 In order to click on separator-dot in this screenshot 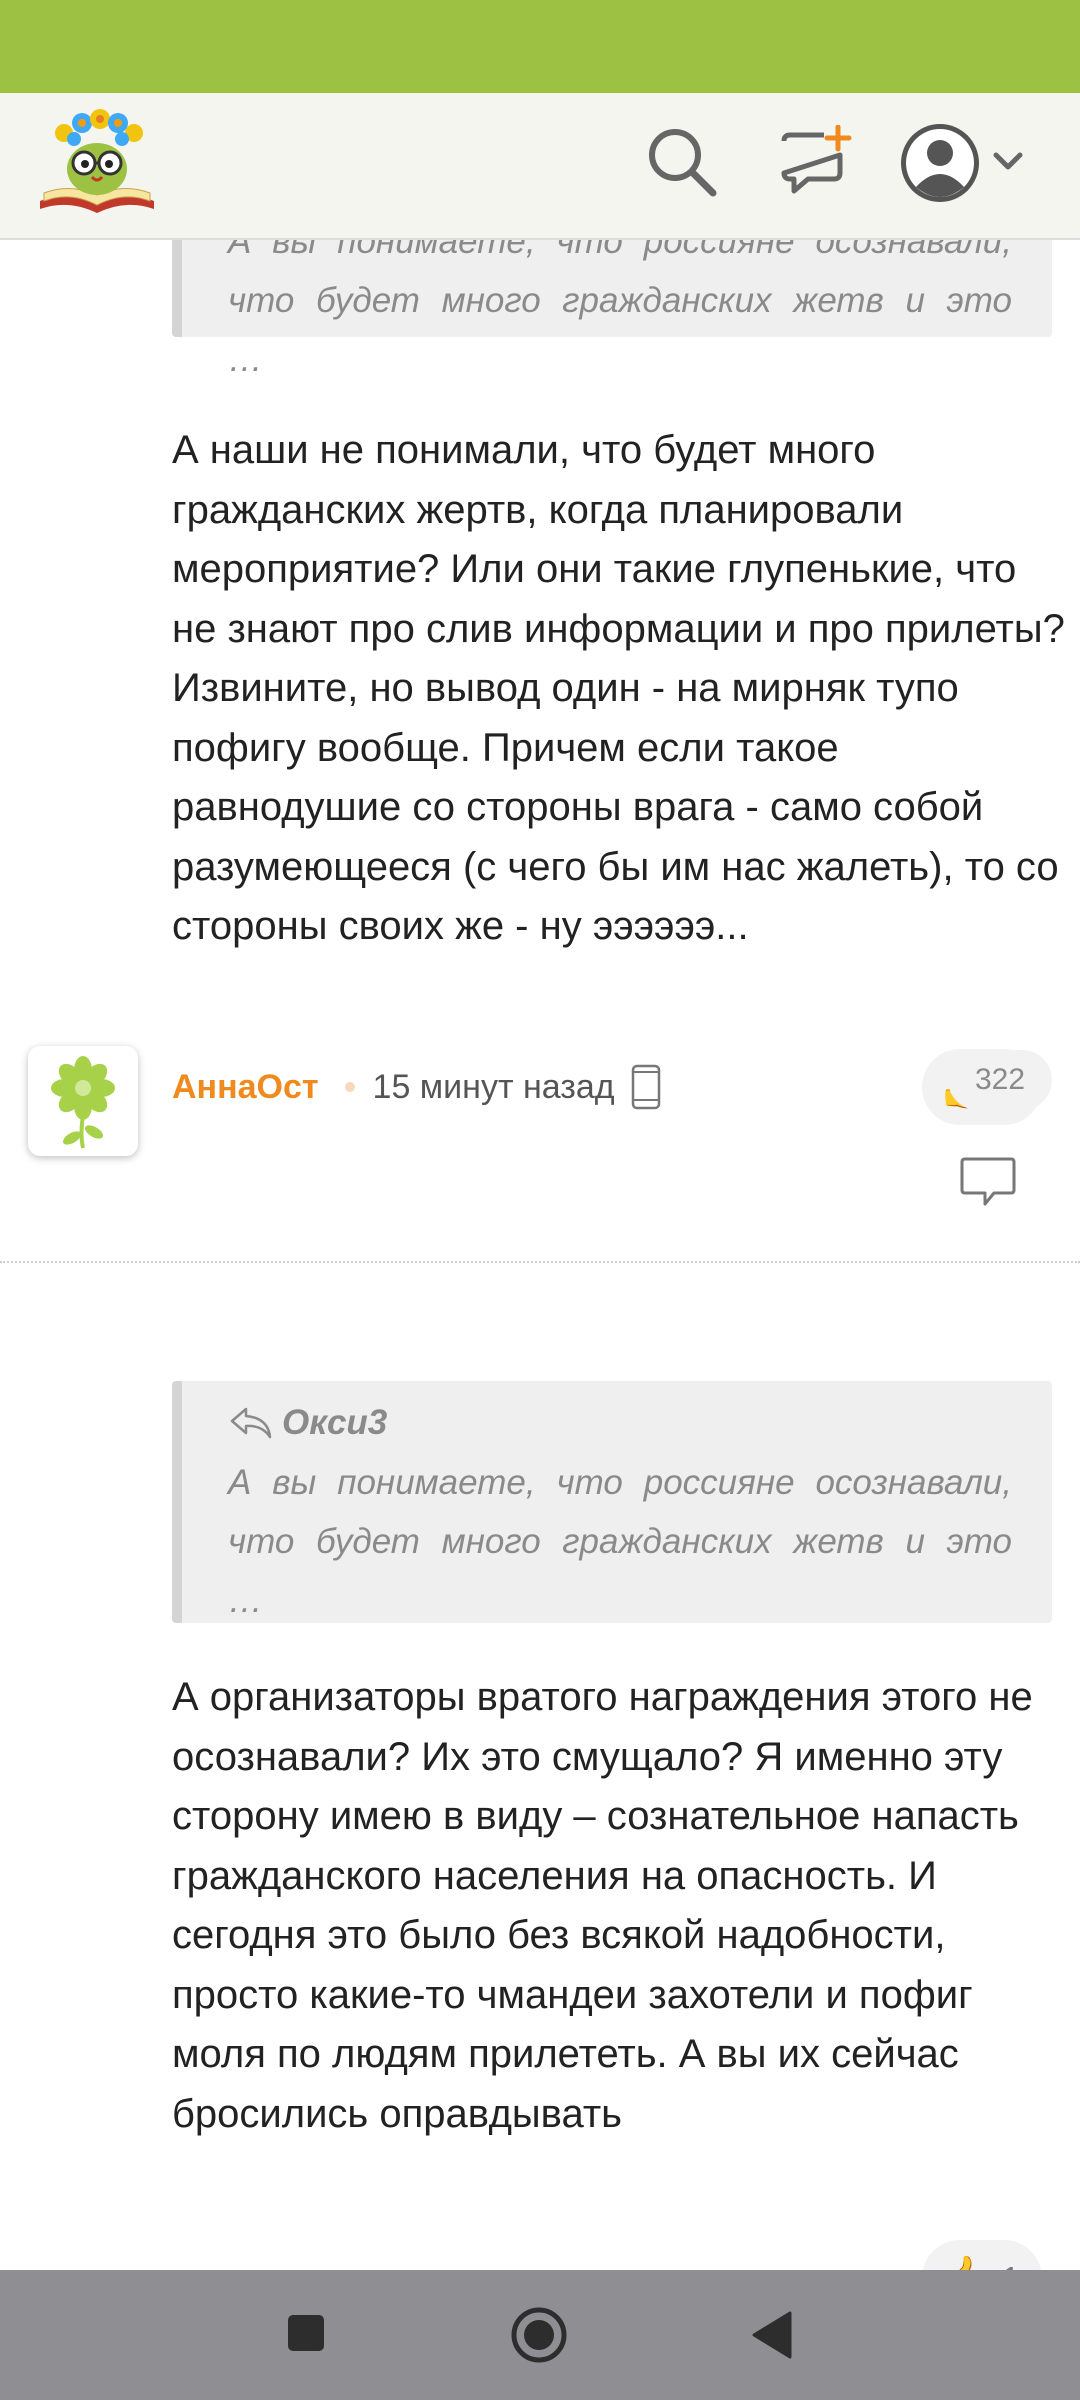, I will do `click(349, 1087)`.